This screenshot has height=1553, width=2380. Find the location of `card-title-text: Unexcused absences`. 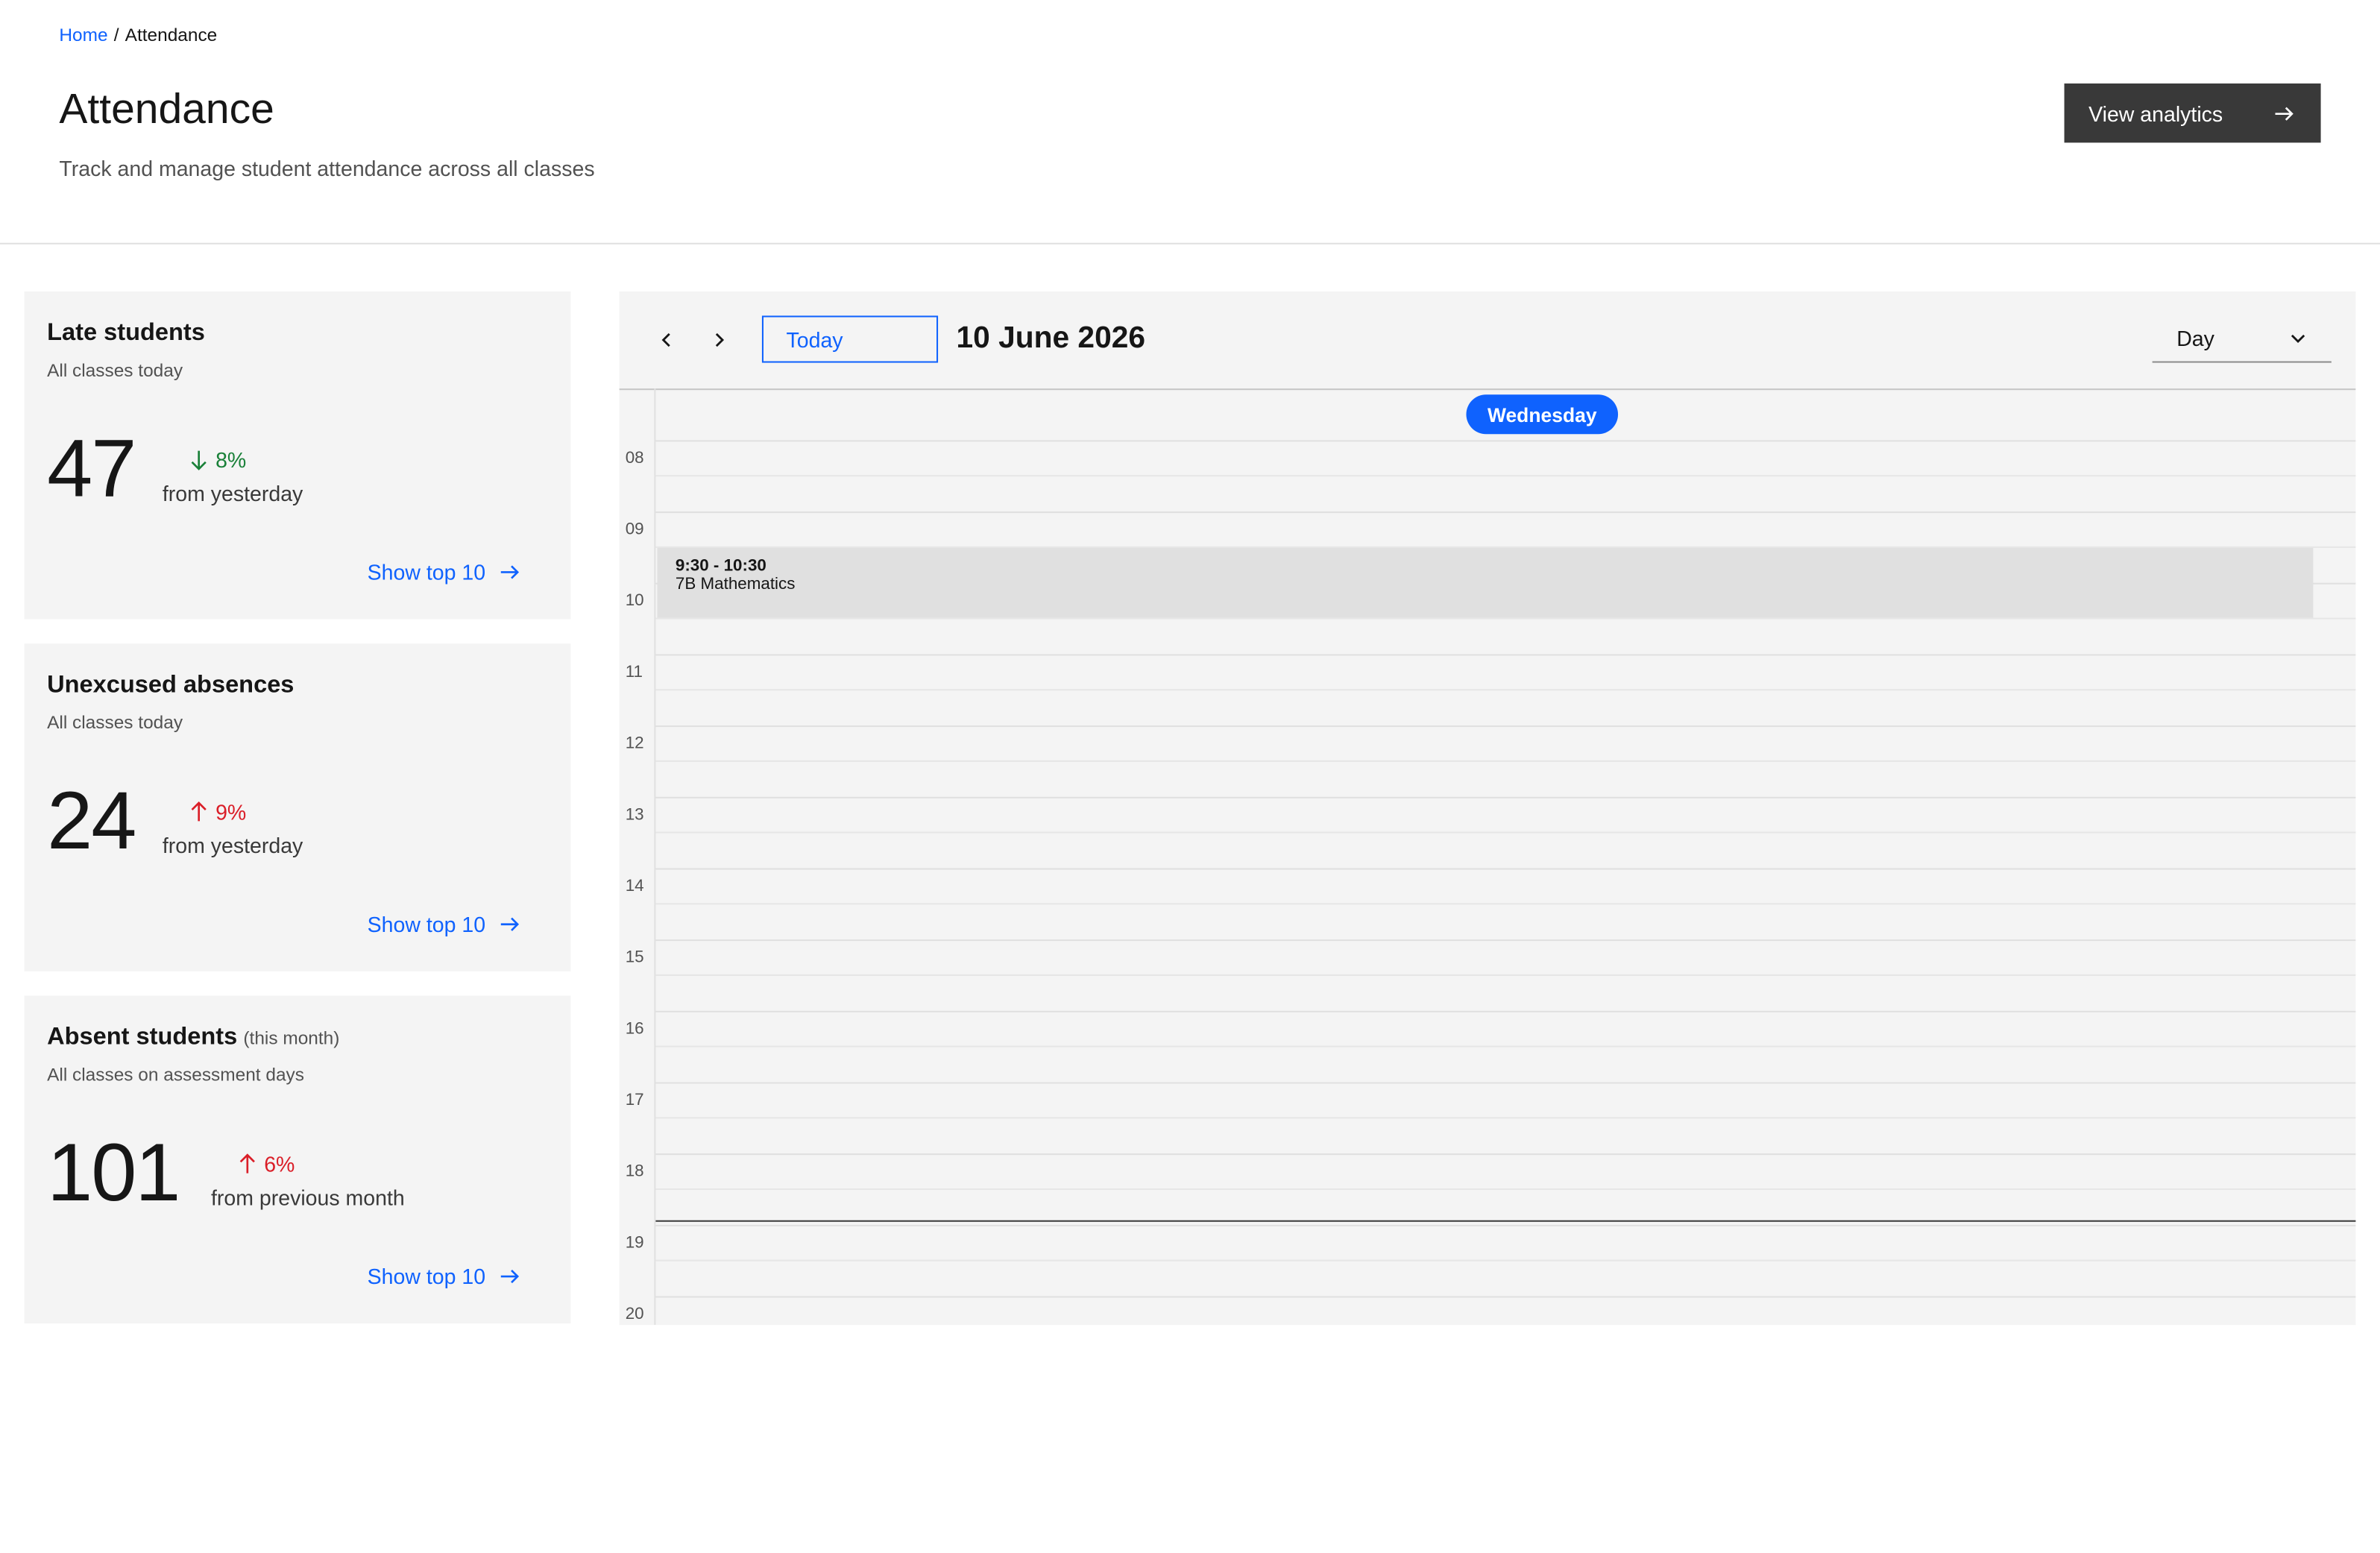

card-title-text: Unexcused absences is located at coordinates (171, 685).